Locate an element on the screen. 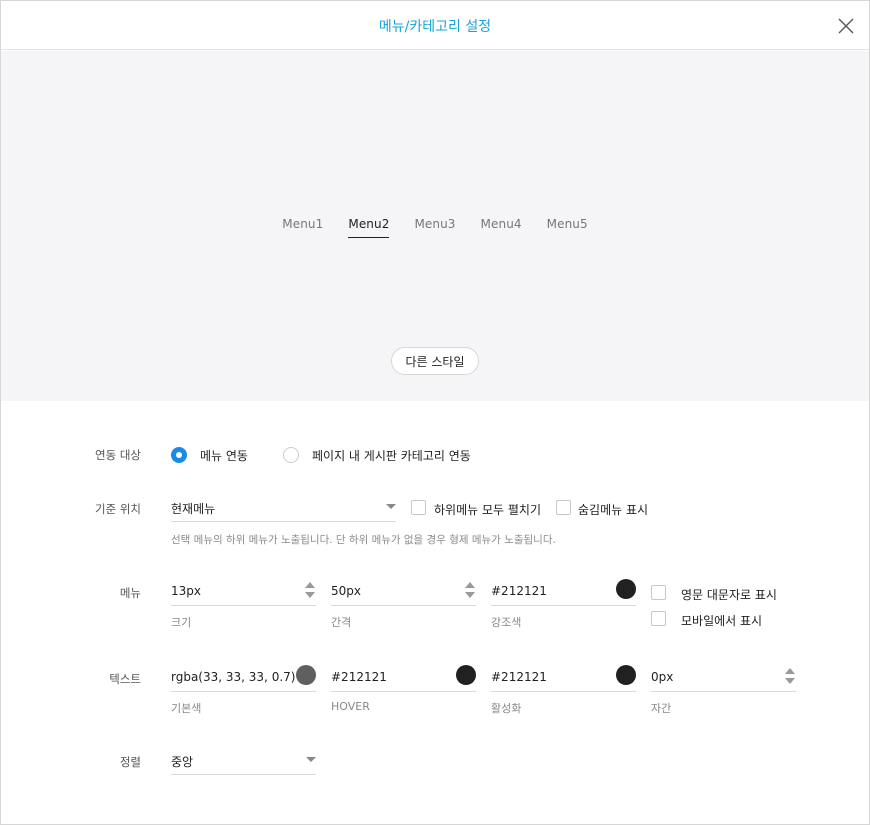 The height and width of the screenshot is (825, 870). menu-size-value: 13px is located at coordinates (186, 591).